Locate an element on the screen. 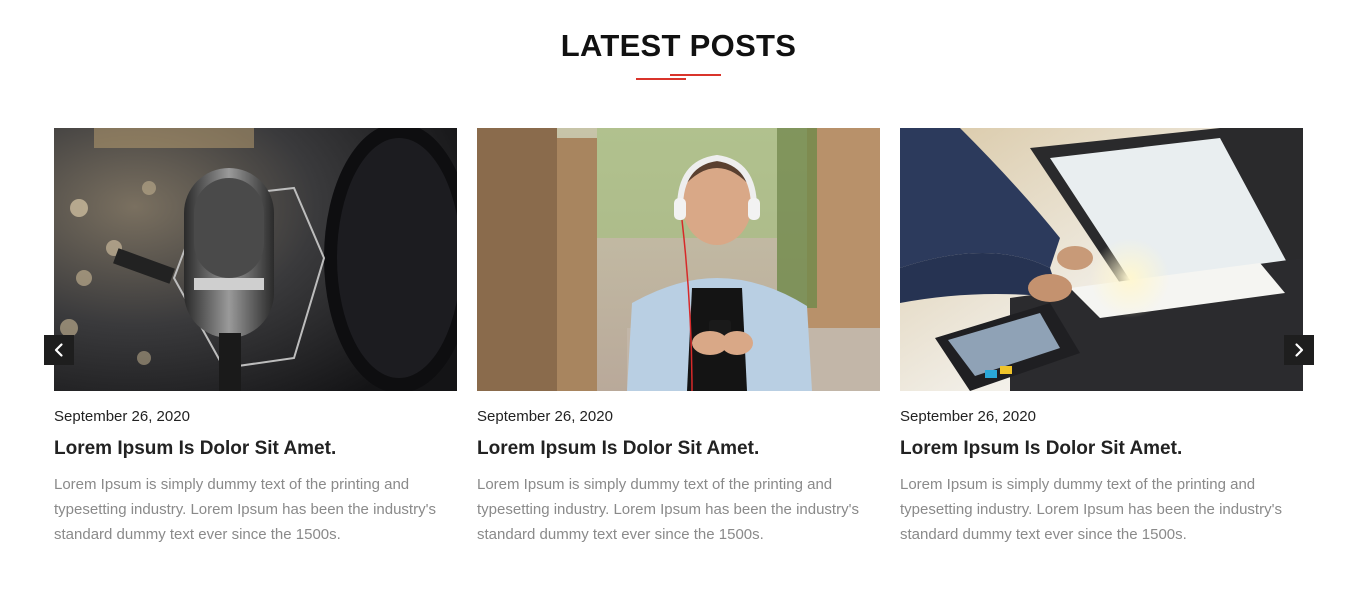  studio-microphone-photo is located at coordinates (255, 259).